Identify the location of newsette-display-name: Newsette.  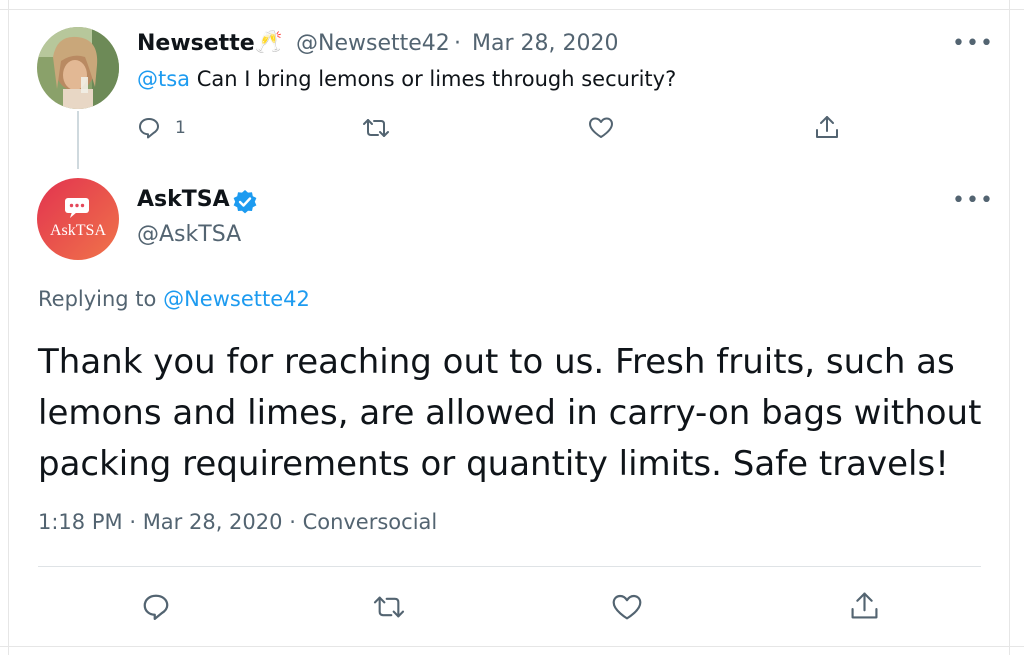
(196, 43).